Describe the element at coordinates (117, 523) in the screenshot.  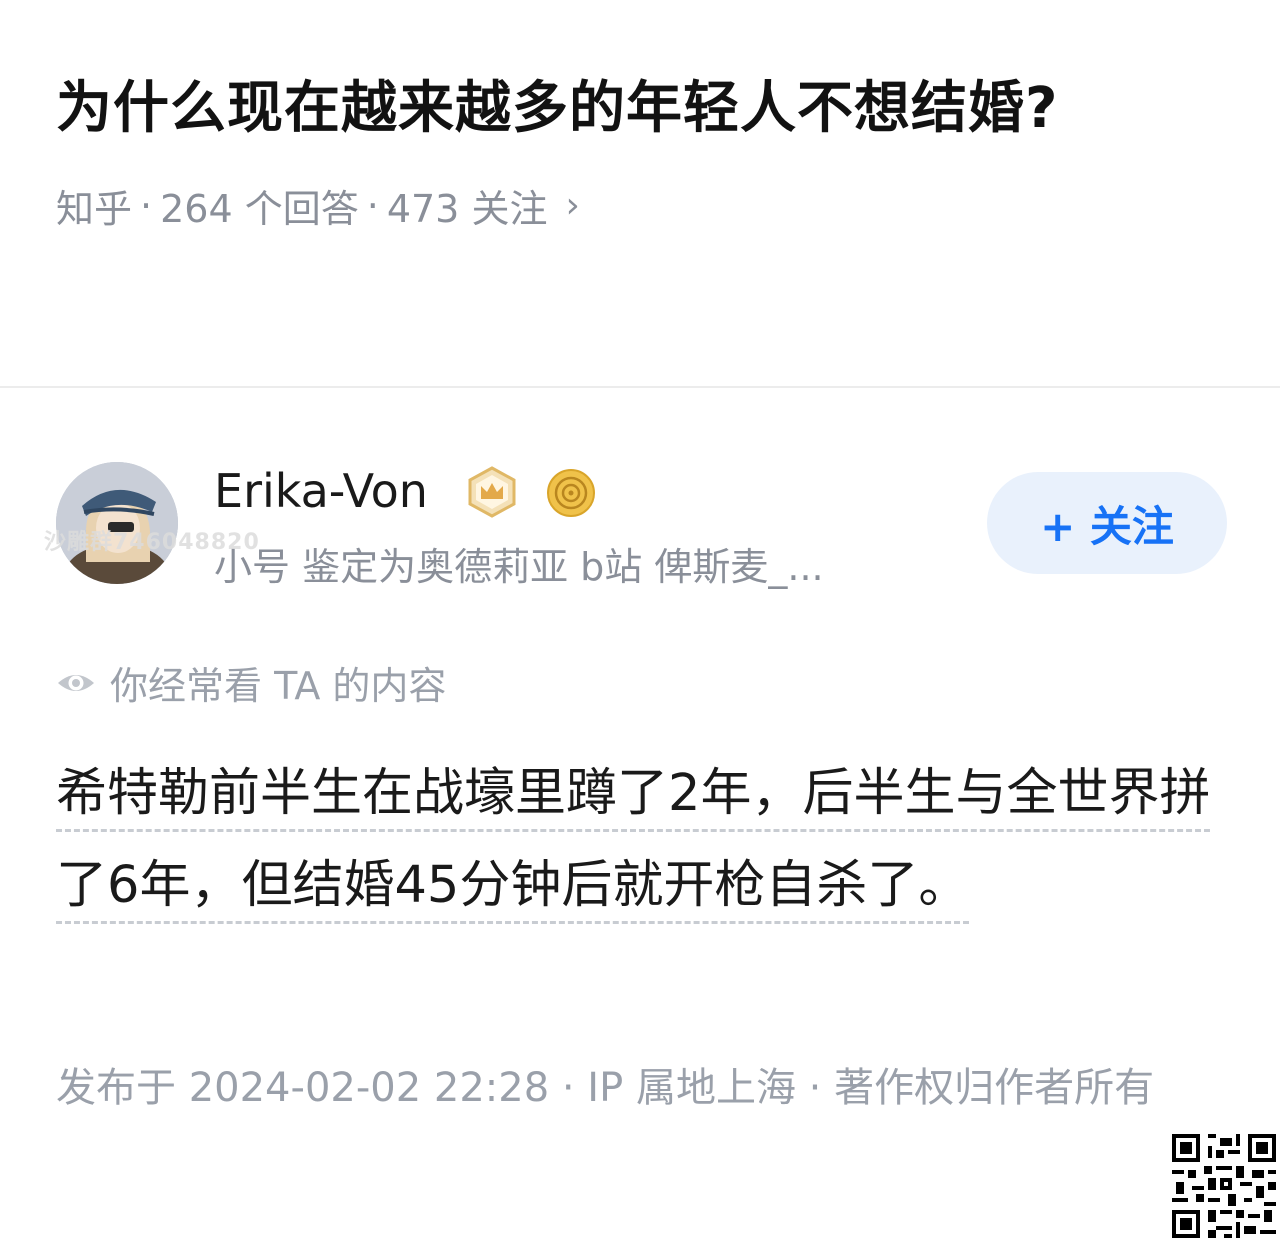
I see `avatar` at that location.